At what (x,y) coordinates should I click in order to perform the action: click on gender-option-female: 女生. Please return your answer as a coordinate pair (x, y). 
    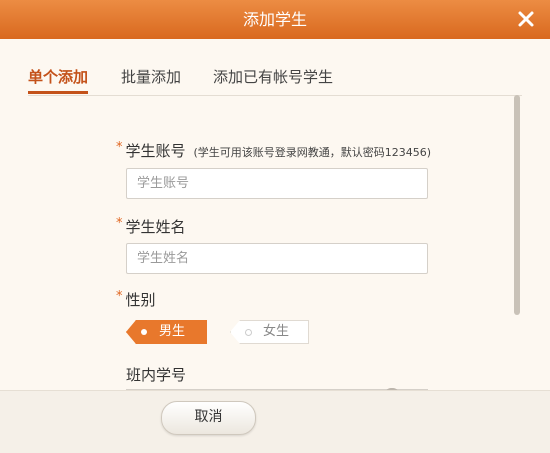
    Looking at the image, I should click on (269, 332).